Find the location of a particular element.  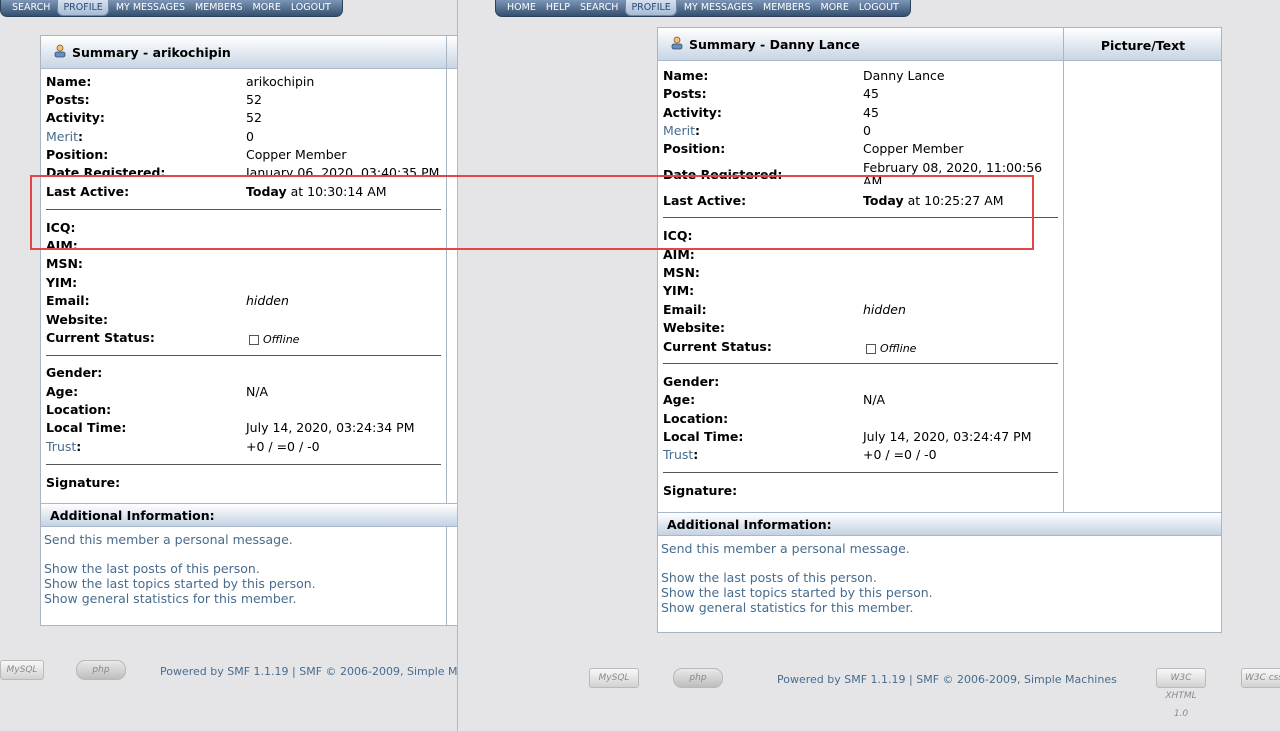

value-date-registered-ampm: AM is located at coordinates (873, 179).